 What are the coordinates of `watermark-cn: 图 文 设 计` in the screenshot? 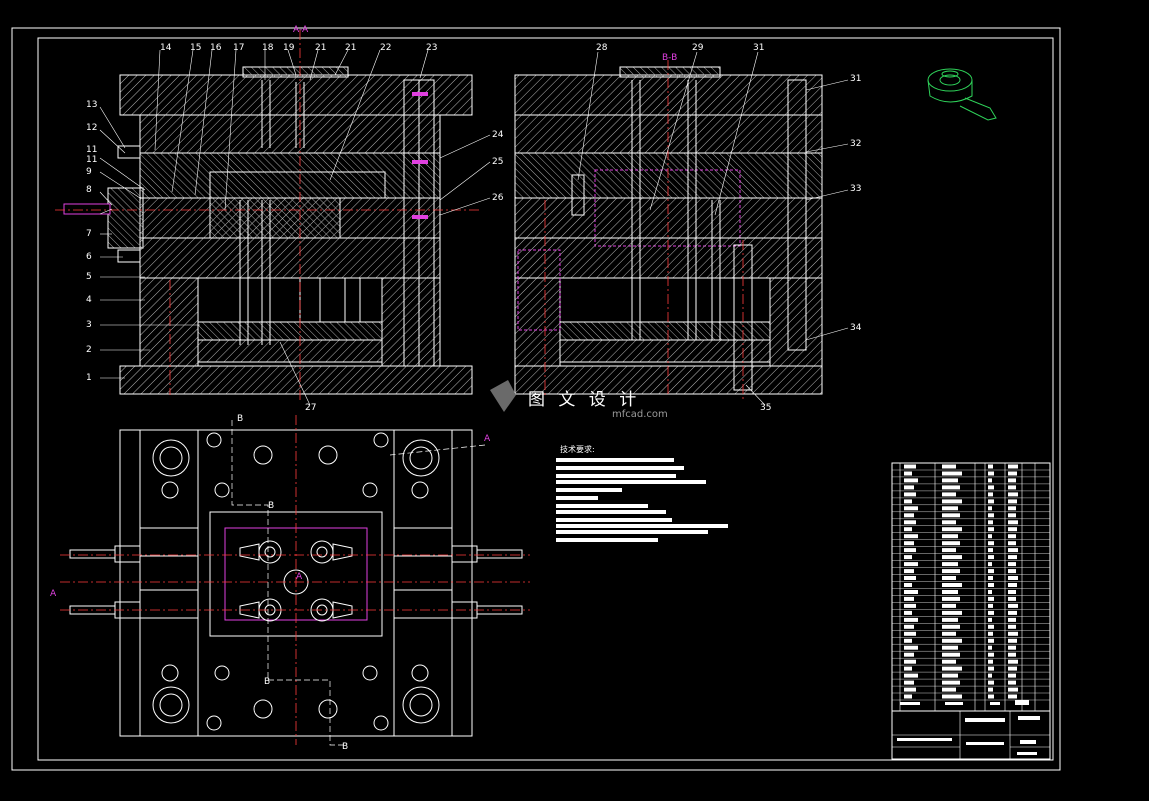 It's located at (584, 400).